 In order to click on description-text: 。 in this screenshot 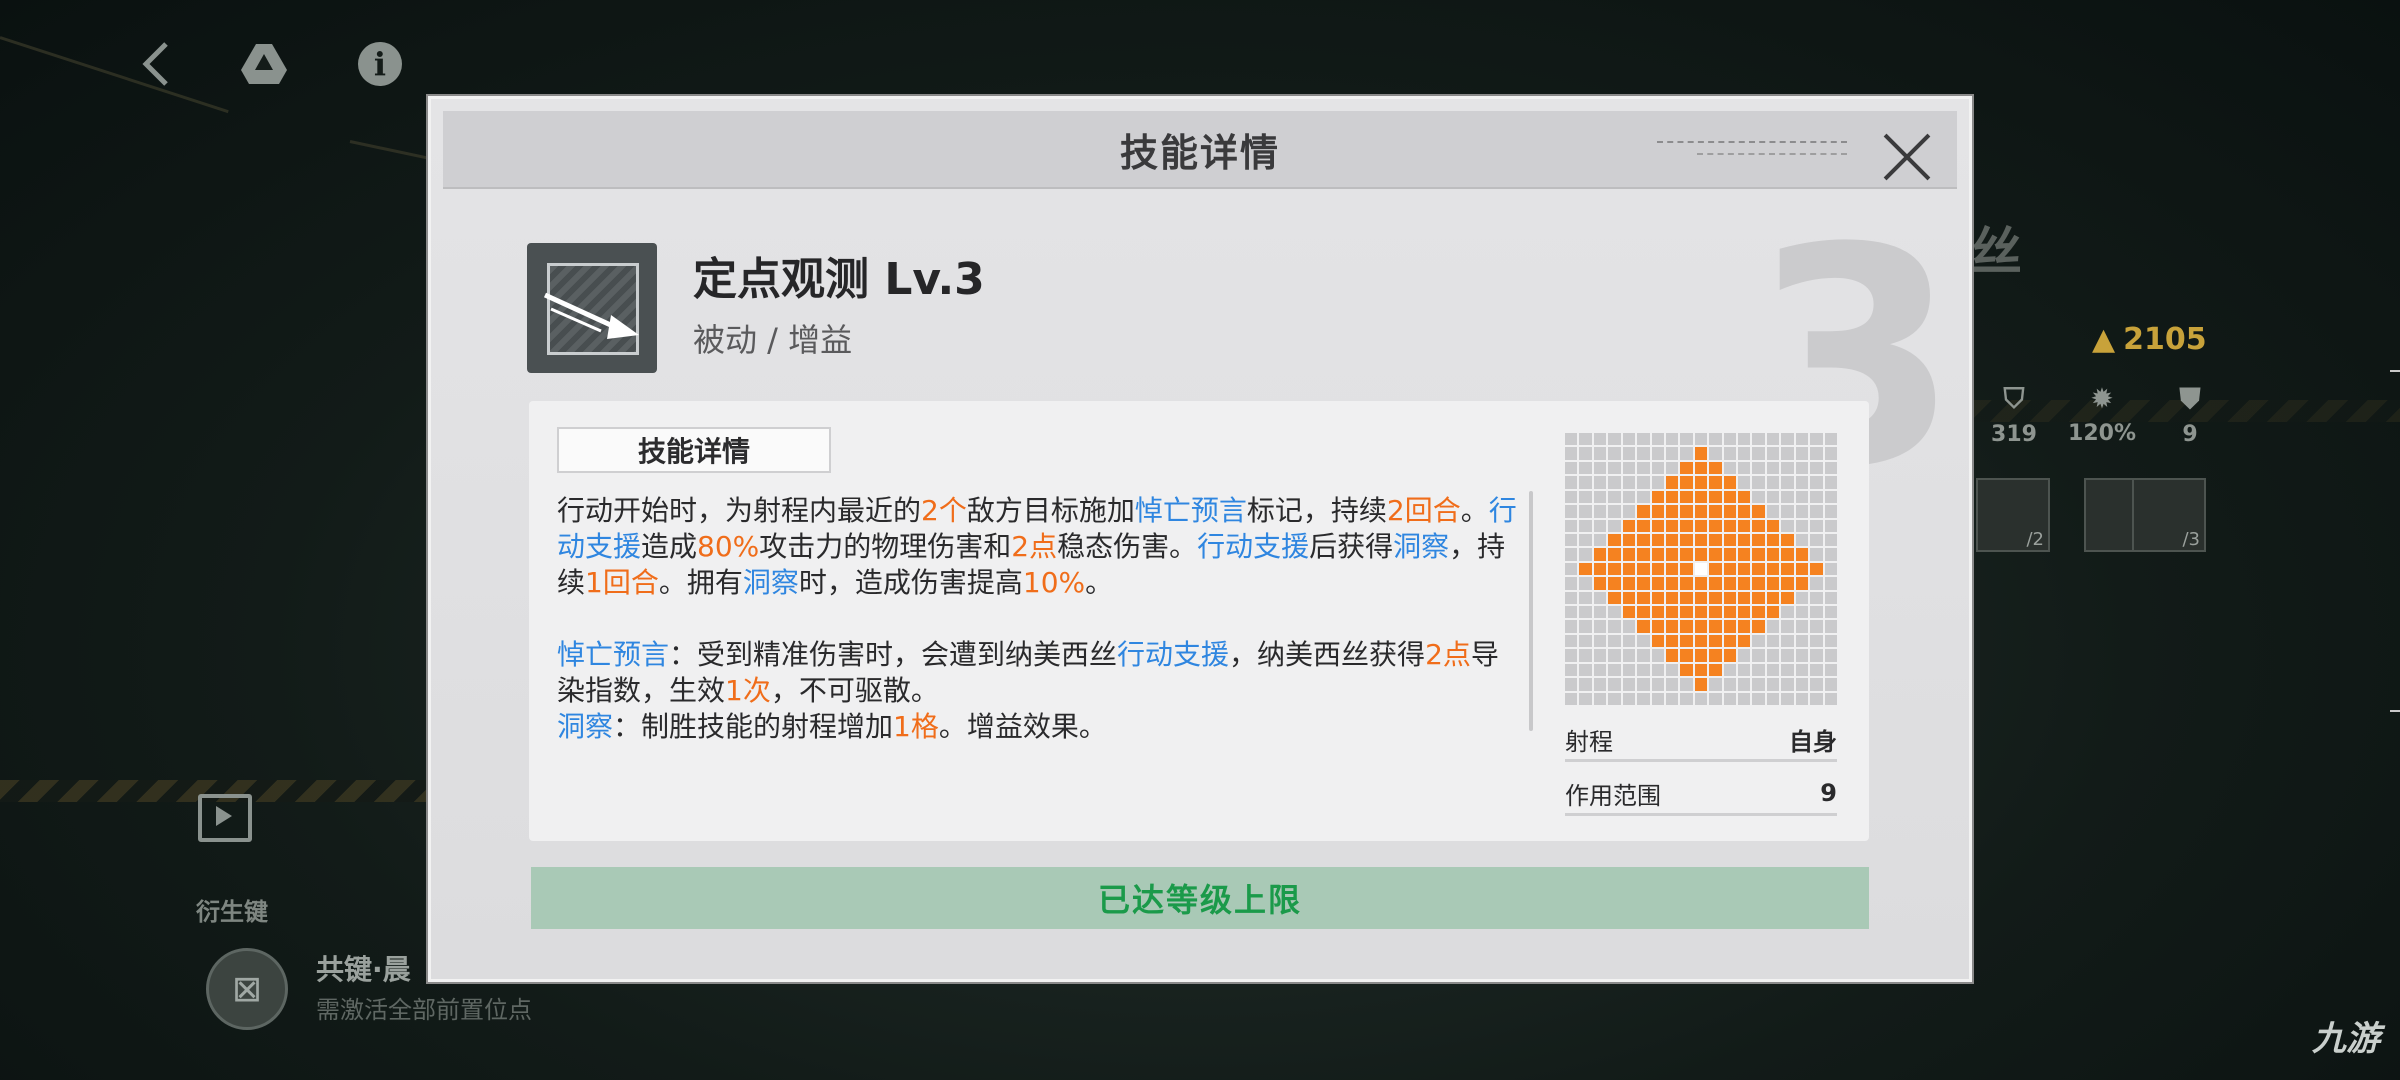, I will do `click(1099, 582)`.